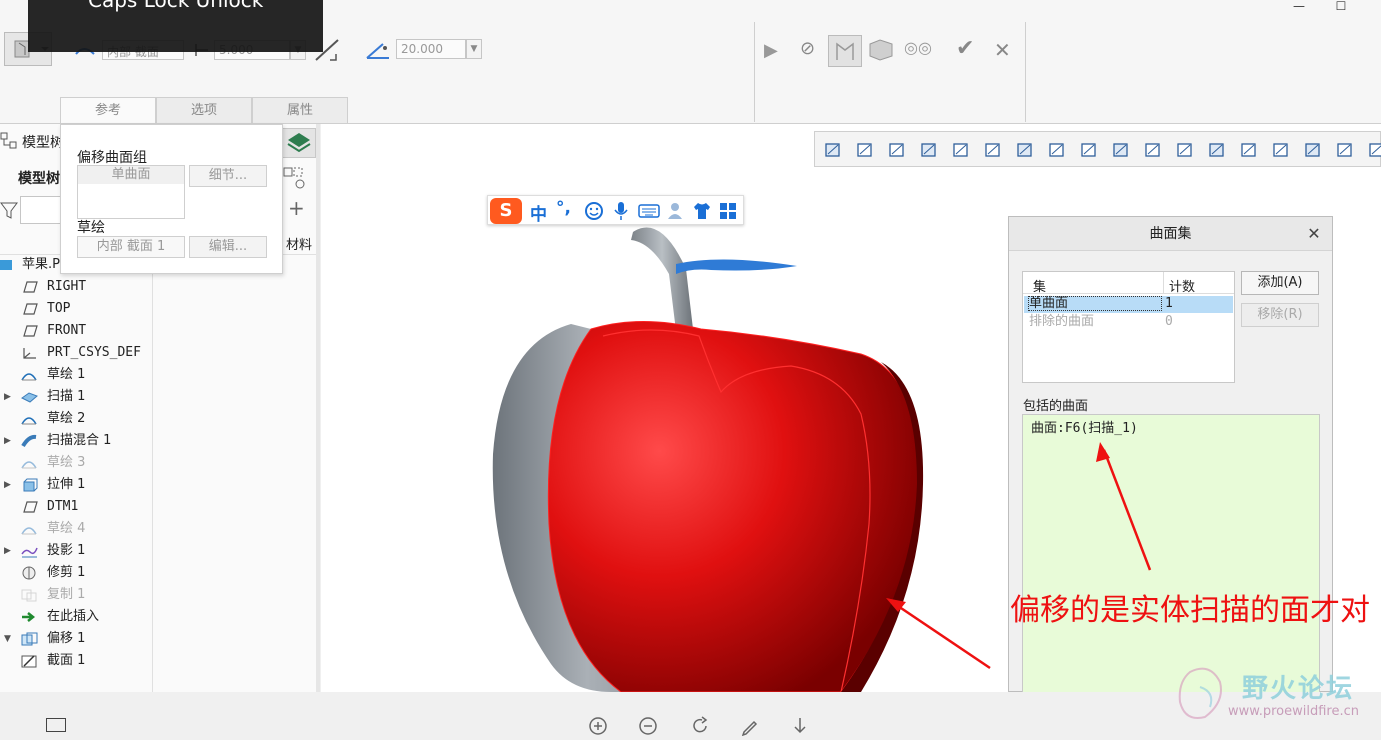 This screenshot has height=740, width=1381. I want to click on add-button: 添加(A), so click(1280, 283).